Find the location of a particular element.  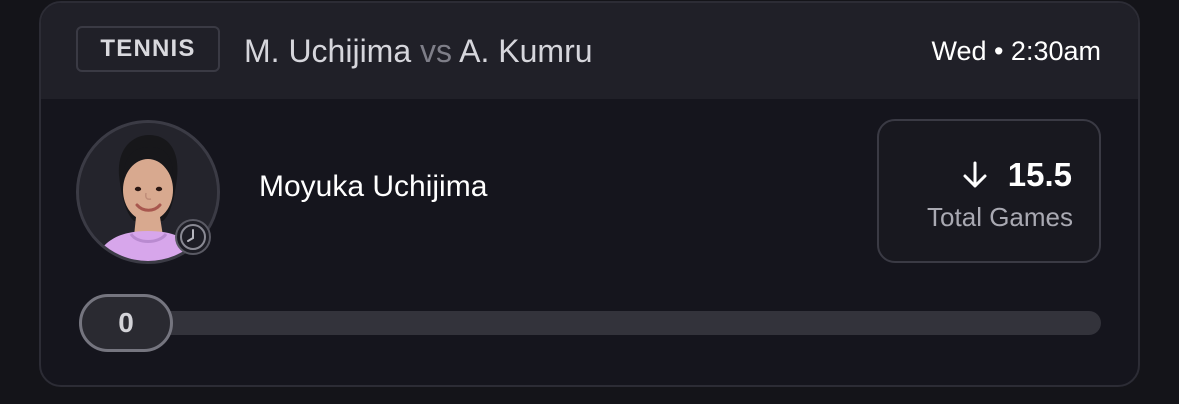

player-name: Moyuka Uchijima is located at coordinates (373, 186).